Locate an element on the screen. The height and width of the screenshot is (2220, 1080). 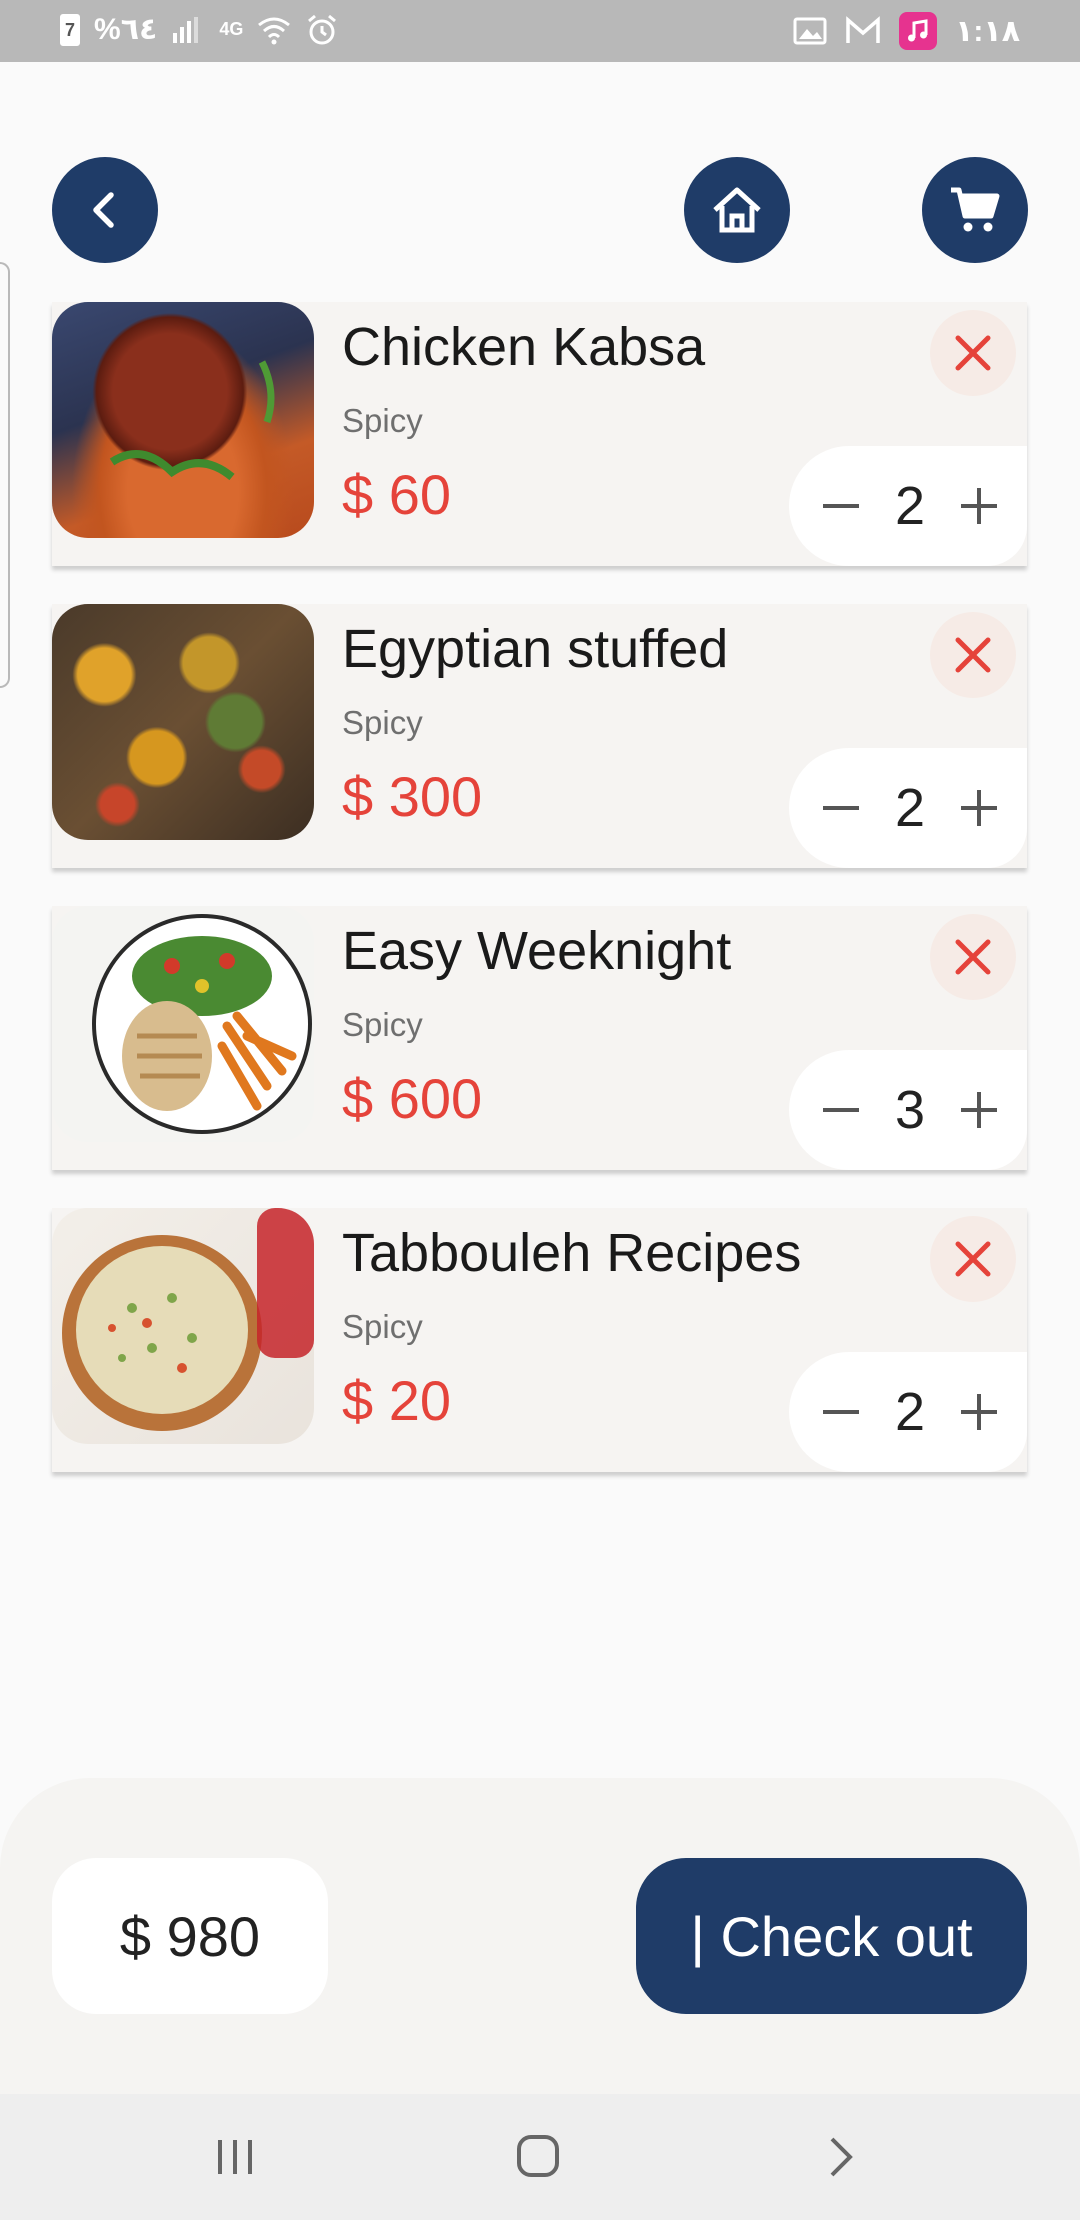
back-nav-button is located at coordinates (840, 2157).